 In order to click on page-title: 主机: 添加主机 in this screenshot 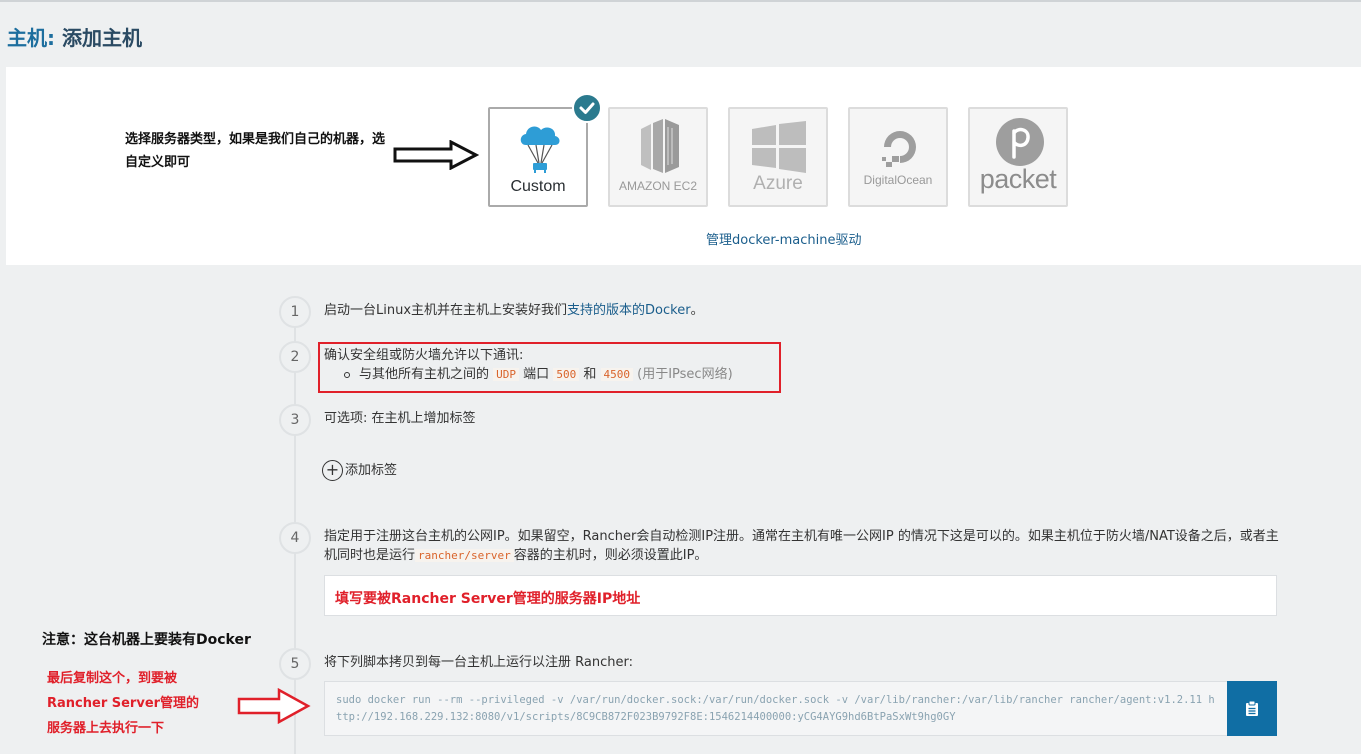, I will do `click(74, 36)`.